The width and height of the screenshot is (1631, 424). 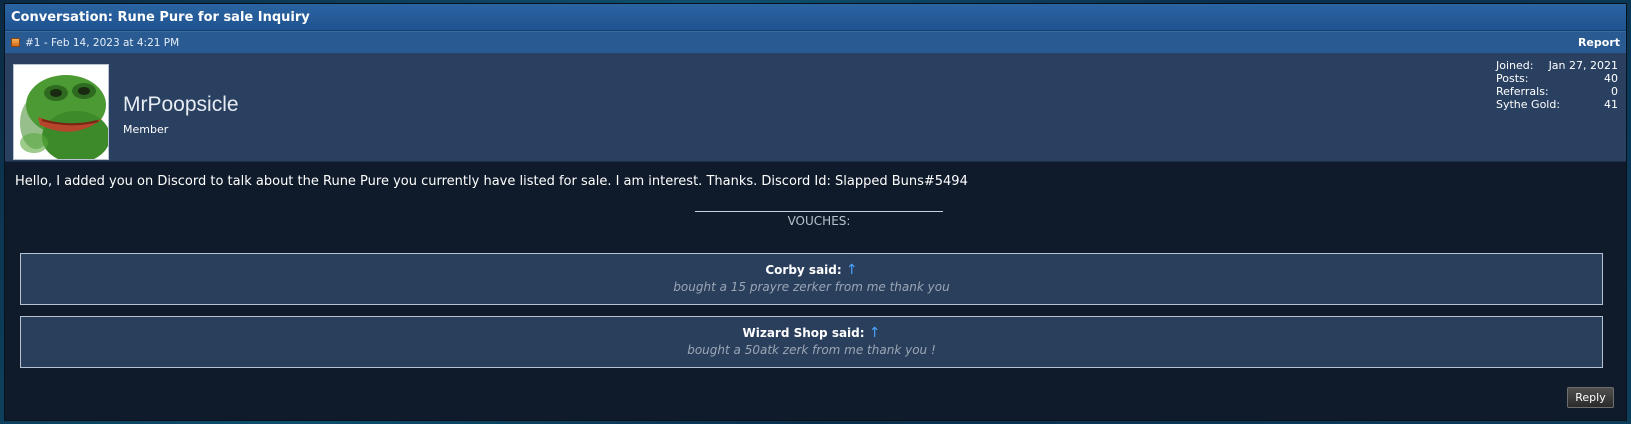 What do you see at coordinates (811, 350) in the screenshot?
I see `vouch-text: bought a 50atk zerk from me thank you !` at bounding box center [811, 350].